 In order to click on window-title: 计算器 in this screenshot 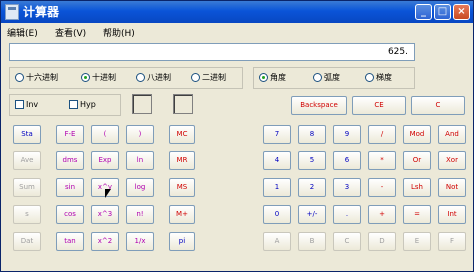, I will do `click(41, 12)`.